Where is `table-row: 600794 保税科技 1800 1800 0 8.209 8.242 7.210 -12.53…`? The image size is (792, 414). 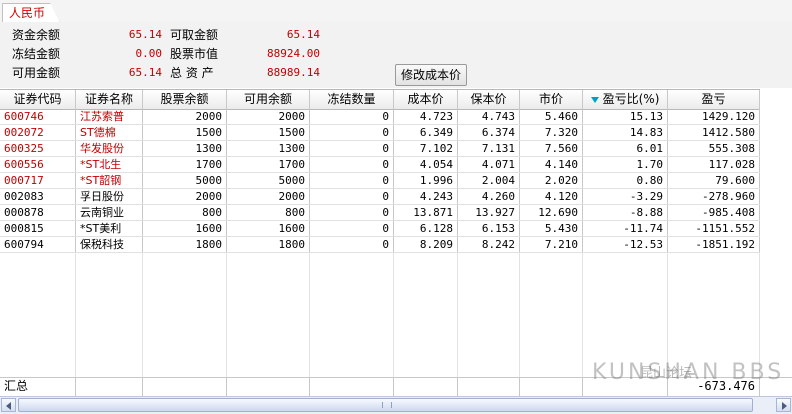
table-row: 600794 保税科技 1800 1800 0 8.209 8.242 7.210 -12.53… is located at coordinates (380, 245).